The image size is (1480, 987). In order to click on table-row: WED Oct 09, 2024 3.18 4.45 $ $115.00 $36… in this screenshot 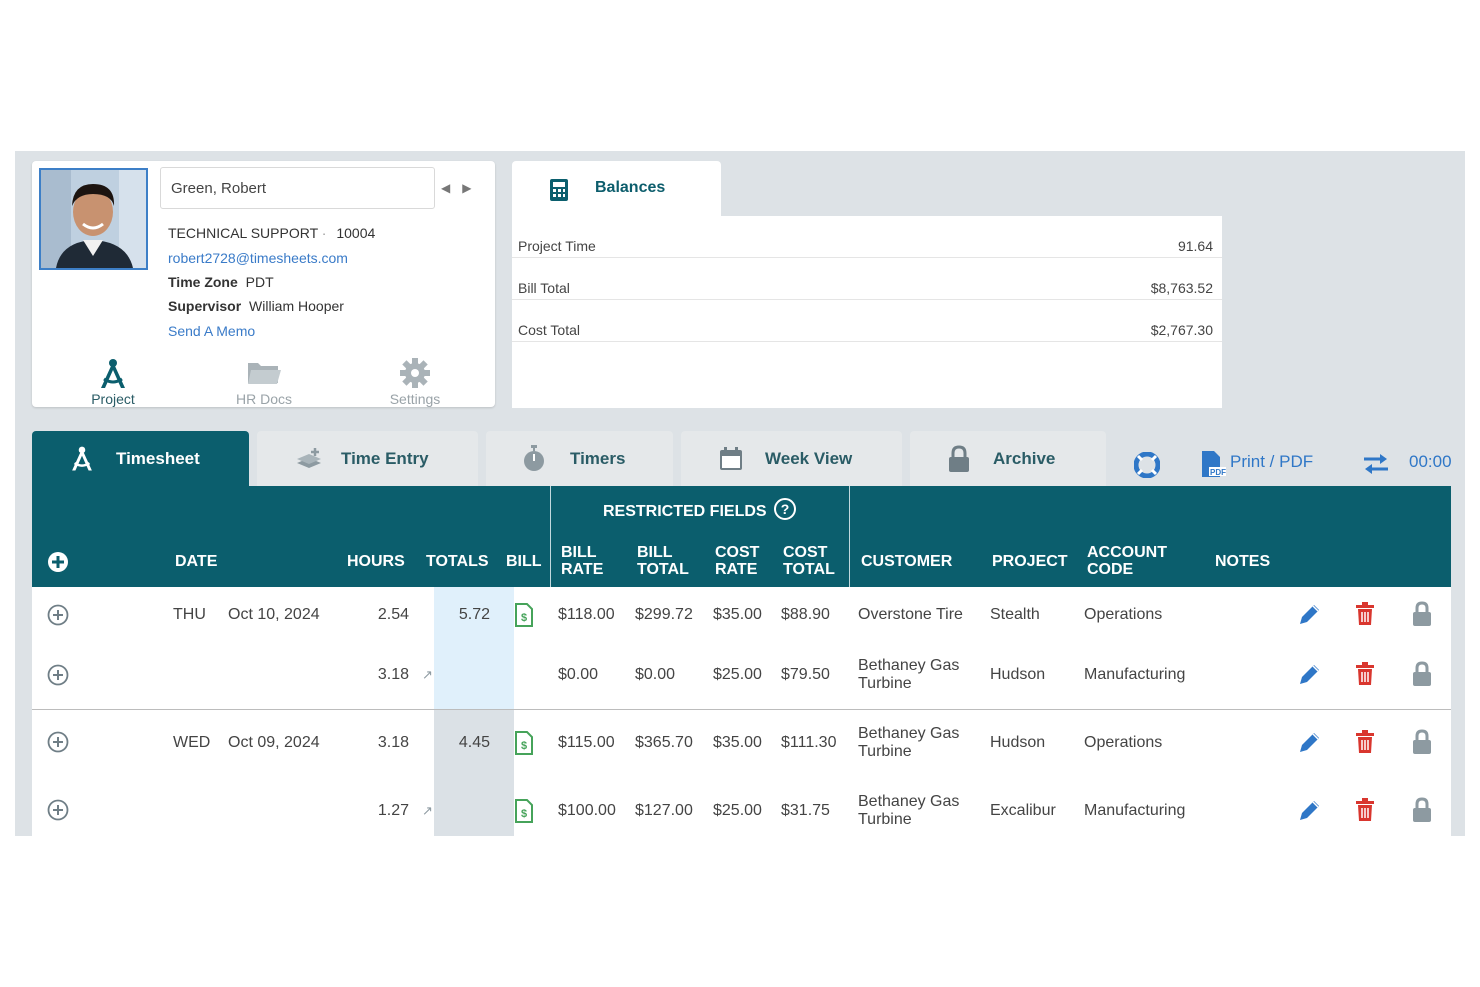, I will do `click(741, 743)`.